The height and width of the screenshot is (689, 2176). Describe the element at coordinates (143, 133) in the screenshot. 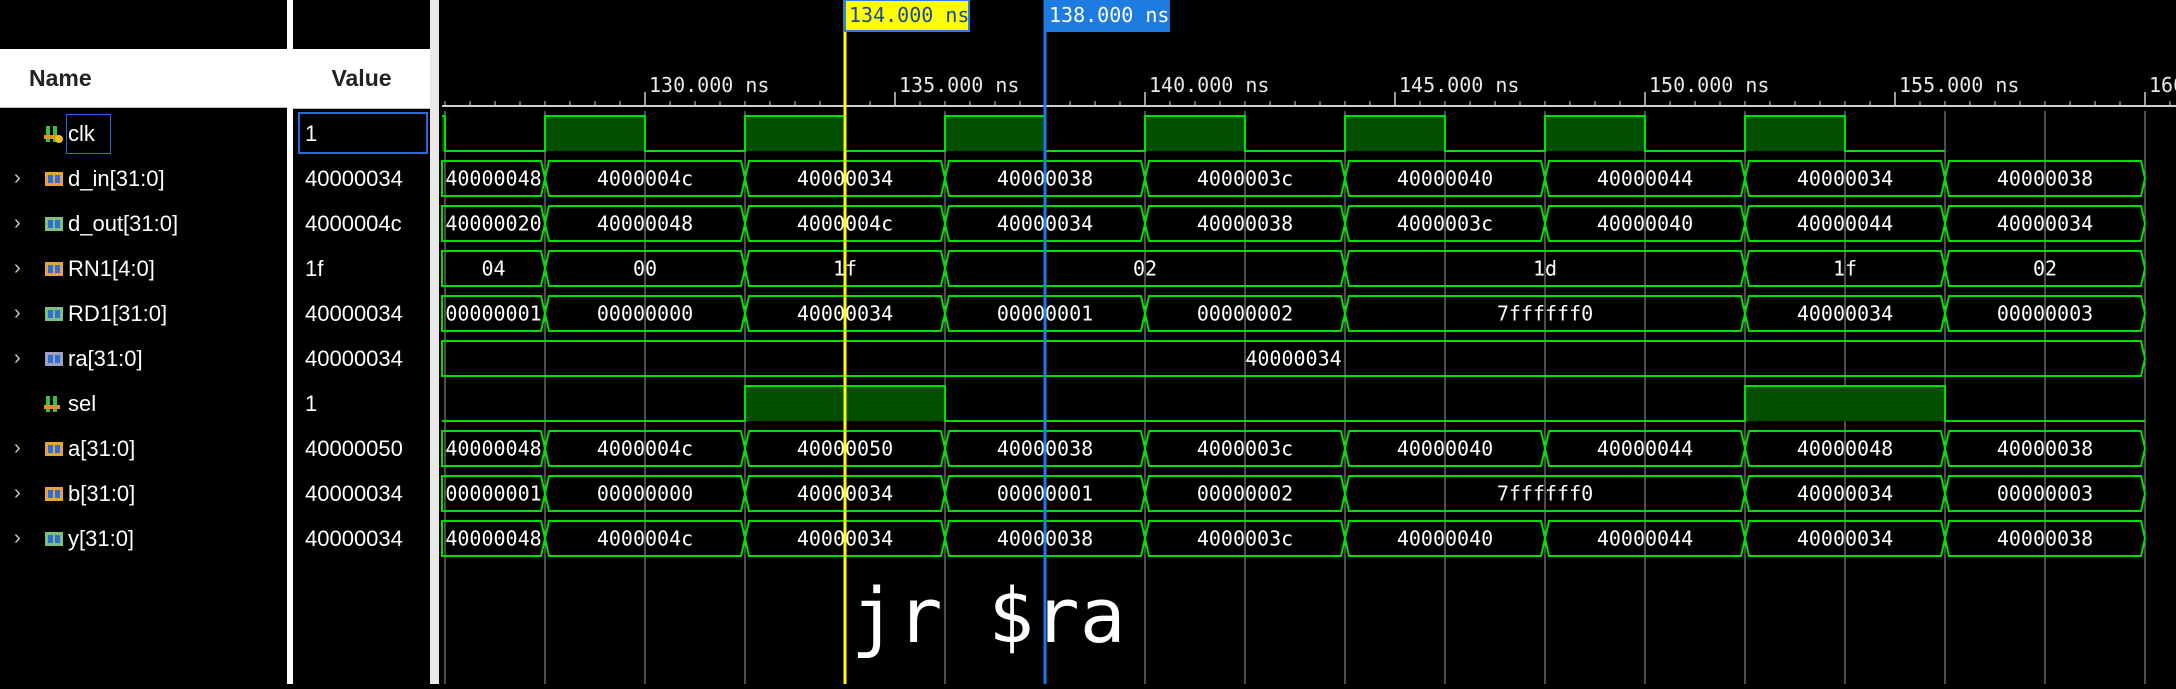

I see `signal-row-clk: clk` at that location.